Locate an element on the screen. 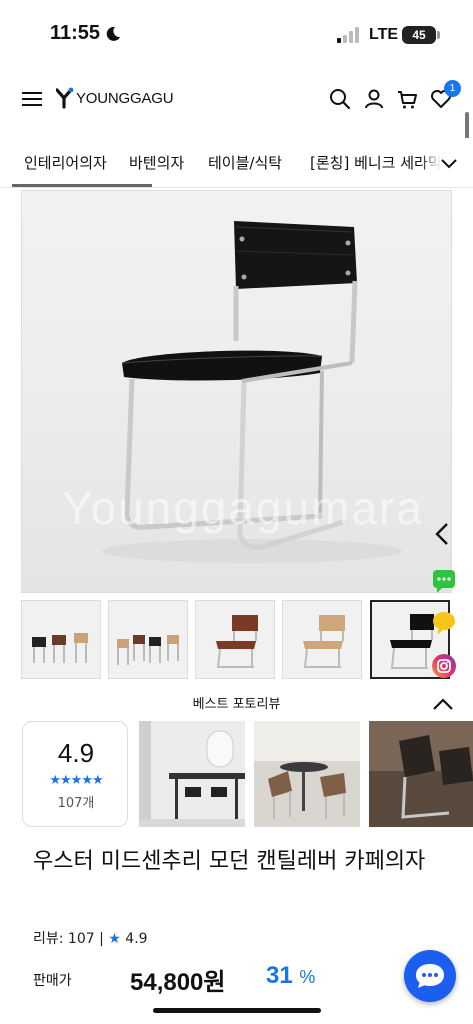 The image size is (473, 1024). review-count: 107개 is located at coordinates (76, 803).